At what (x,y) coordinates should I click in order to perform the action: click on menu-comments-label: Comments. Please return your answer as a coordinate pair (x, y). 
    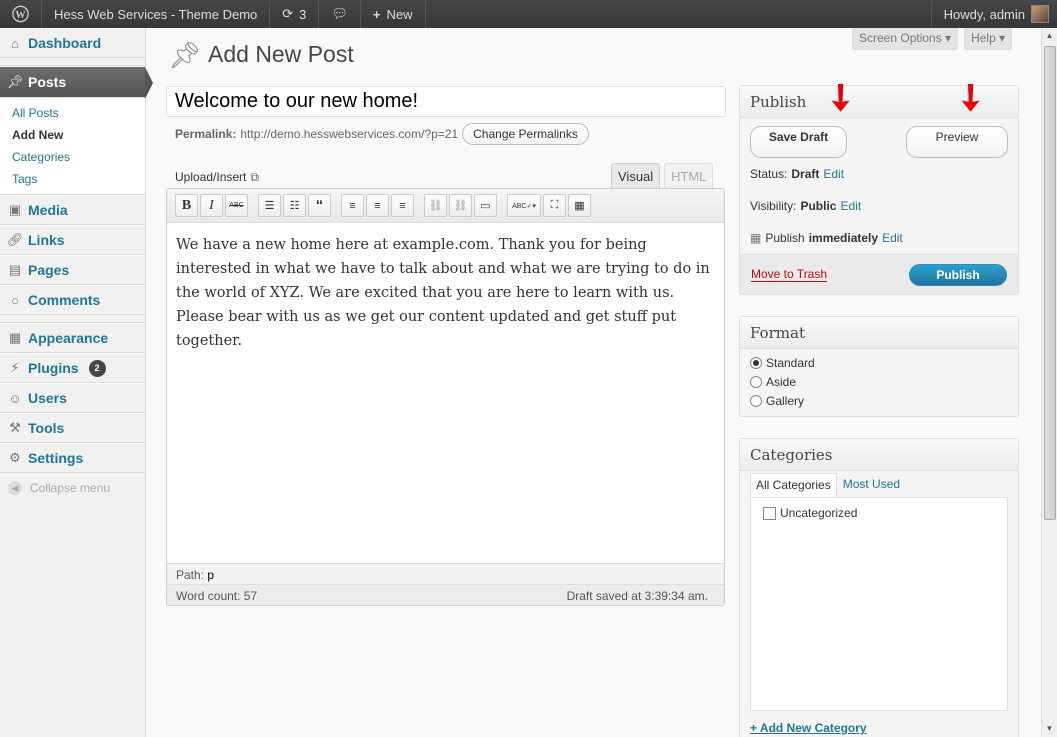
    Looking at the image, I should click on (64, 300).